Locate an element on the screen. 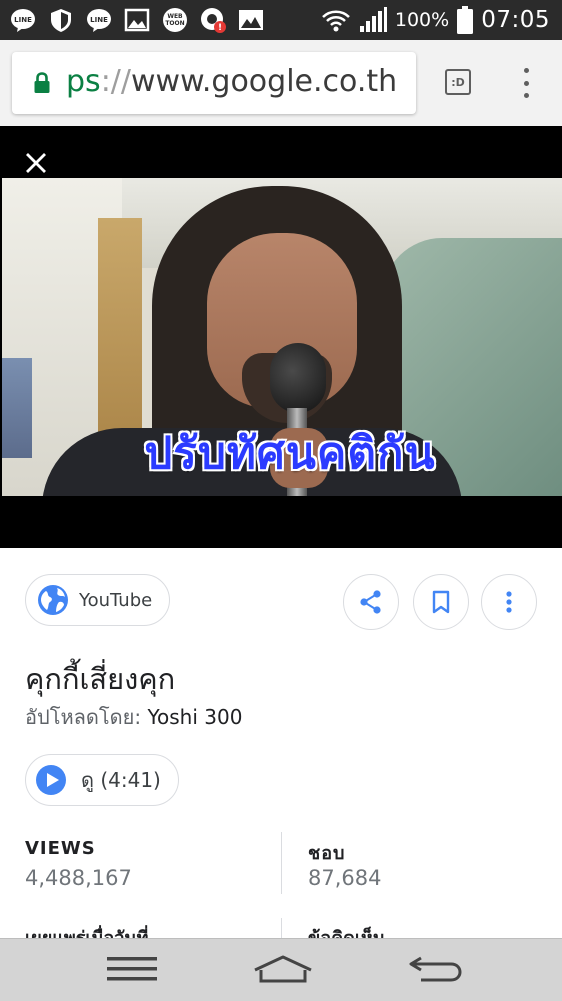 This screenshot has height=1001, width=562. uploader-prefix: อัปโหลดโดย: is located at coordinates (83, 717).